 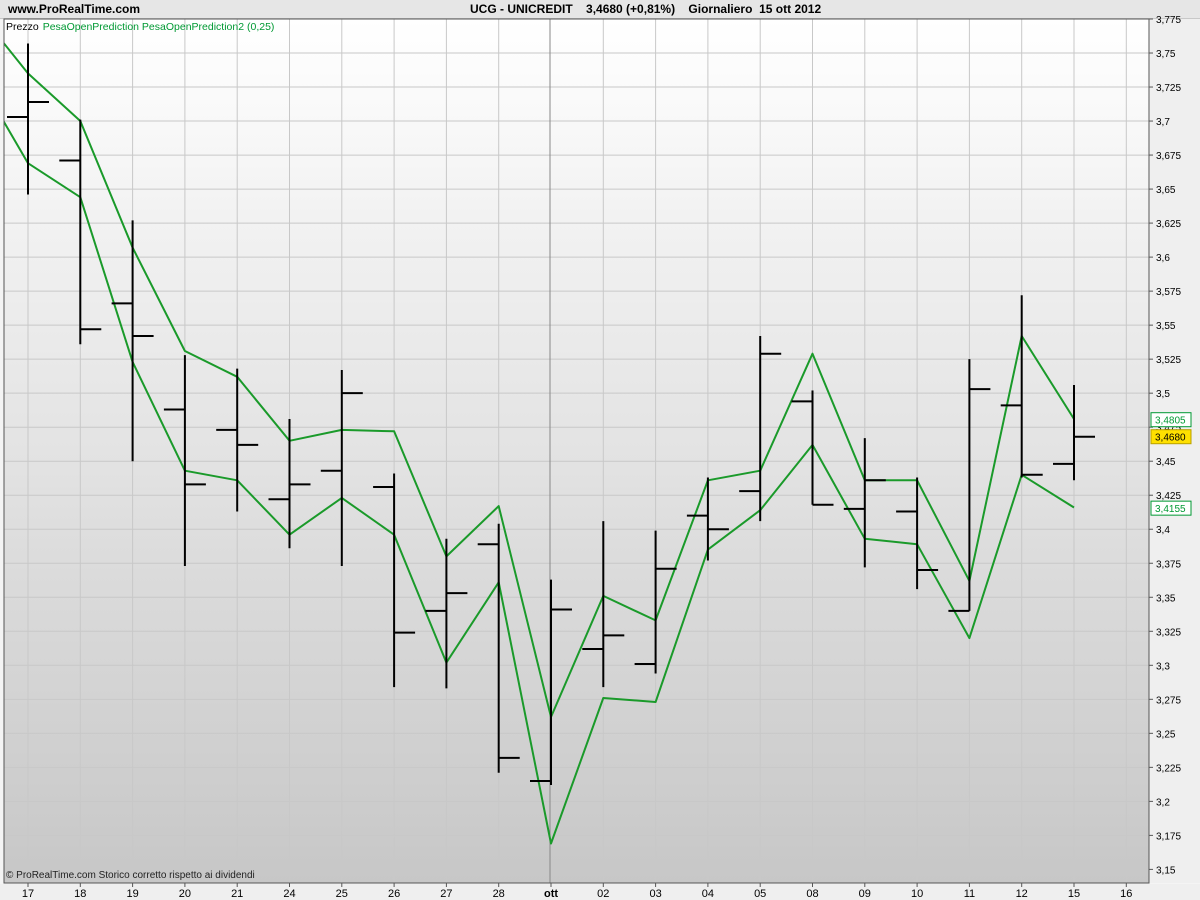 I want to click on y-tick-label: 3,625, so click(x=1168, y=224).